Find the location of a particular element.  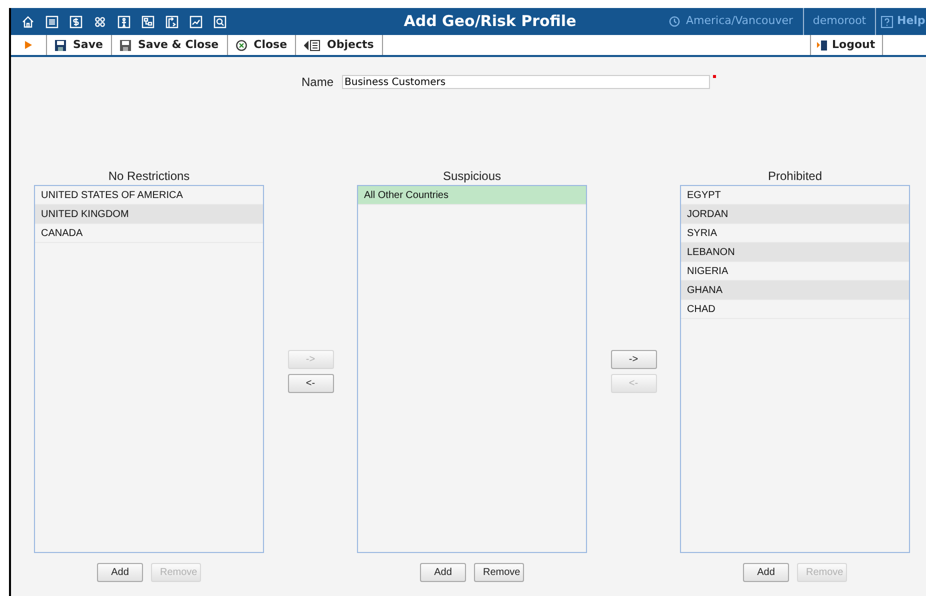

move-left-button: <- is located at coordinates (311, 383).